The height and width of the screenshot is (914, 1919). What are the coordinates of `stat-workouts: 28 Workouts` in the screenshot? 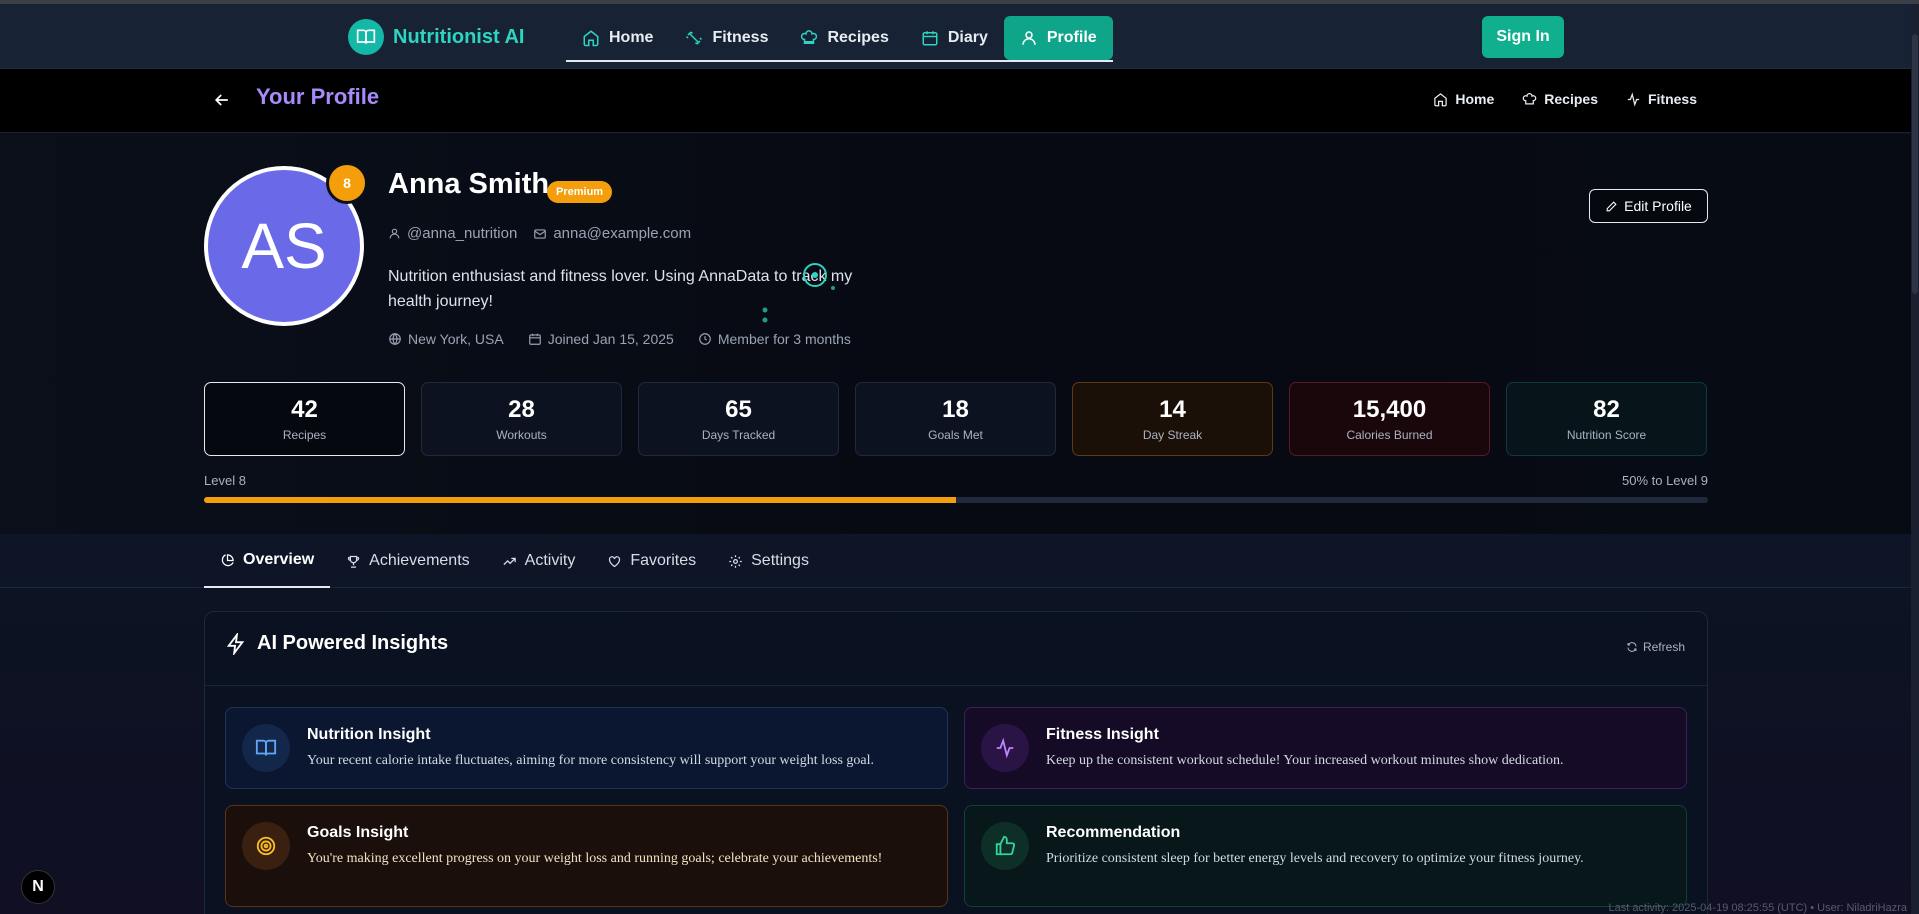 It's located at (521, 419).